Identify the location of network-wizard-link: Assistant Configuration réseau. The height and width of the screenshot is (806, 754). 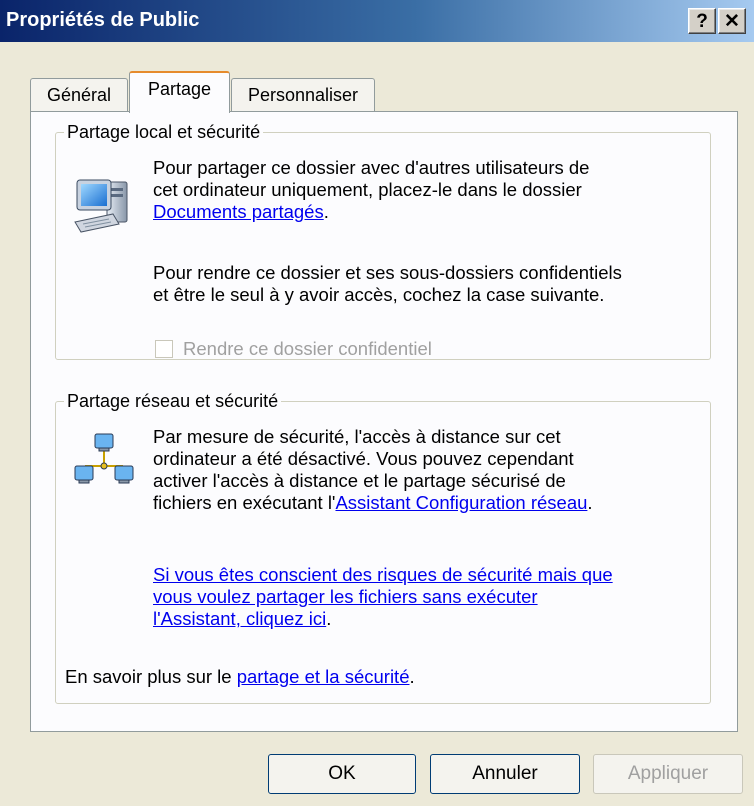
(461, 502).